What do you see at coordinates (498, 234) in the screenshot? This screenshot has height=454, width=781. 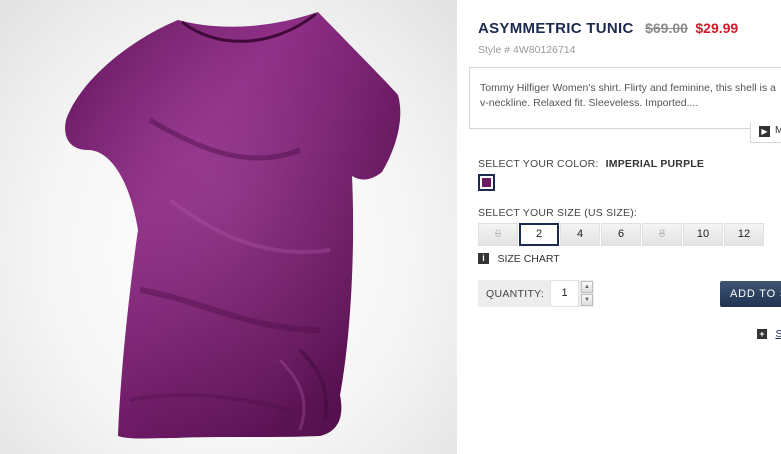 I see `size-option-0: 0` at bounding box center [498, 234].